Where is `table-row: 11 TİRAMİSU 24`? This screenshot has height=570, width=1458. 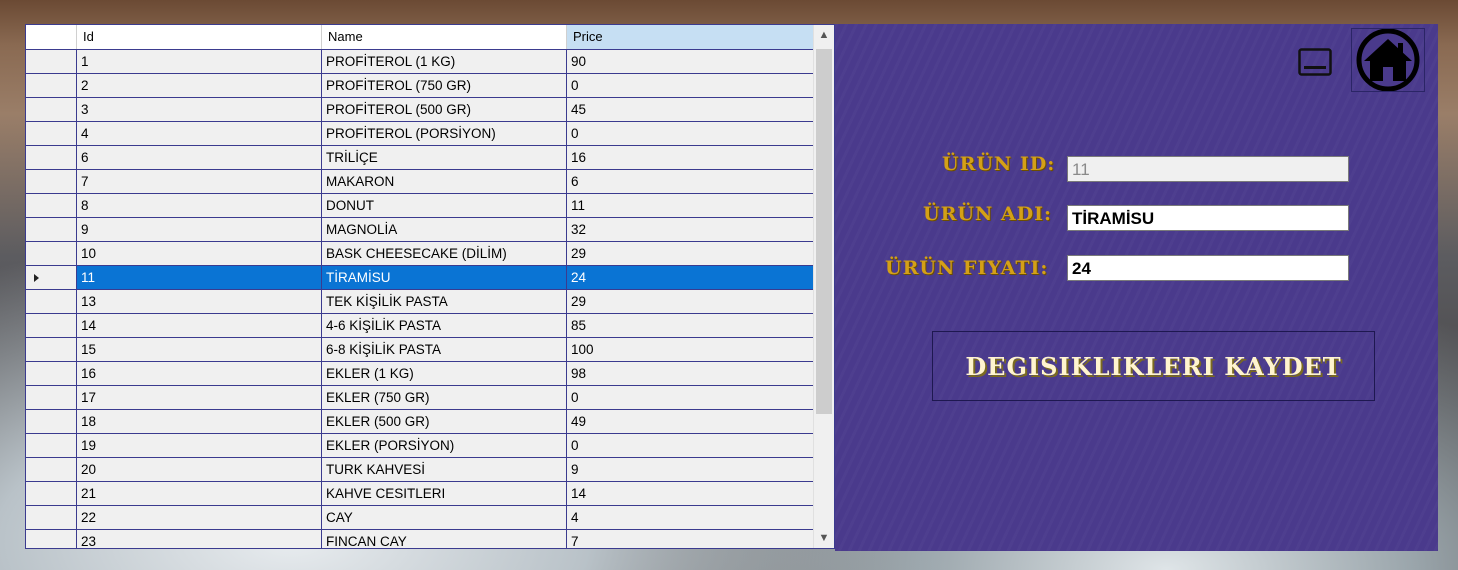
table-row: 11 TİRAMİSU 24 is located at coordinates (420, 278).